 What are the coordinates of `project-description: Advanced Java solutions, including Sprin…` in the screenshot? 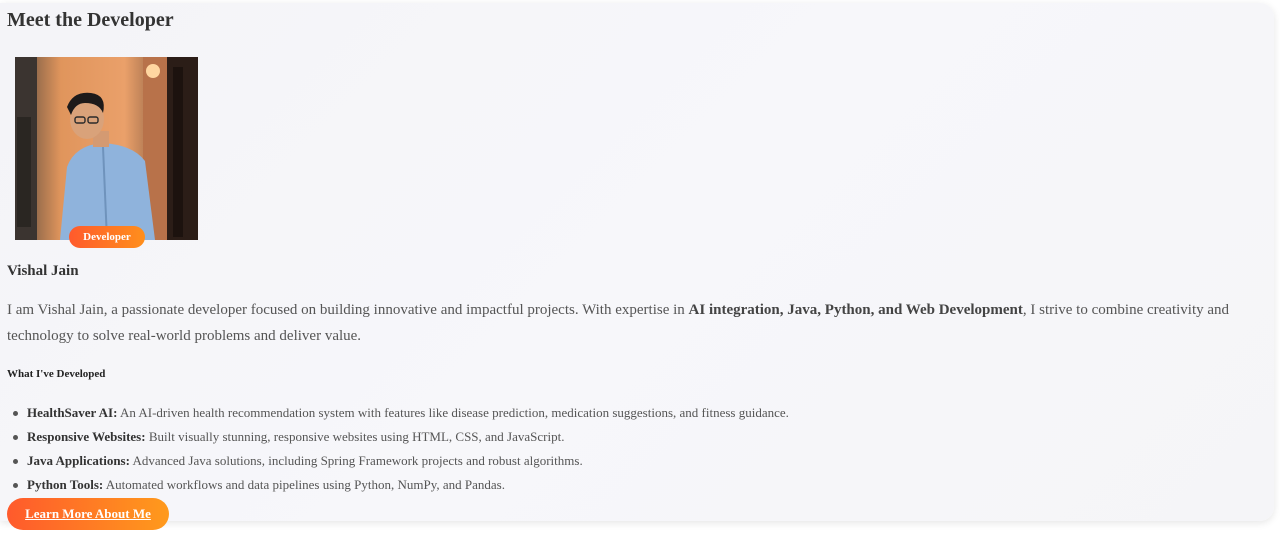 It's located at (356, 460).